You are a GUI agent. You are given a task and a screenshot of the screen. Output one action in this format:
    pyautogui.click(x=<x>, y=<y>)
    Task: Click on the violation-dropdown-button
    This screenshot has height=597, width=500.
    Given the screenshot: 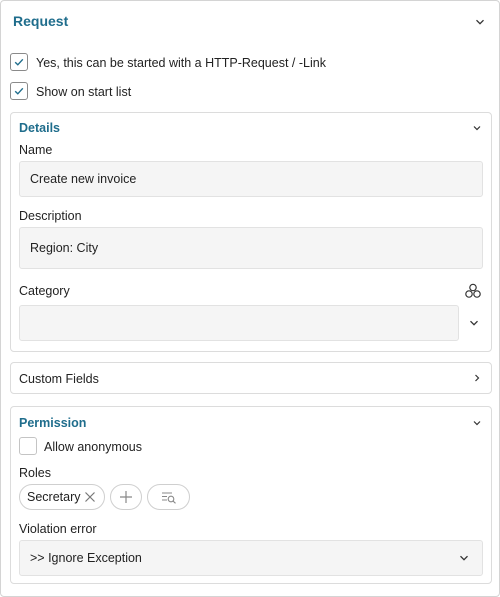 What is the action you would take?
    pyautogui.click(x=464, y=558)
    